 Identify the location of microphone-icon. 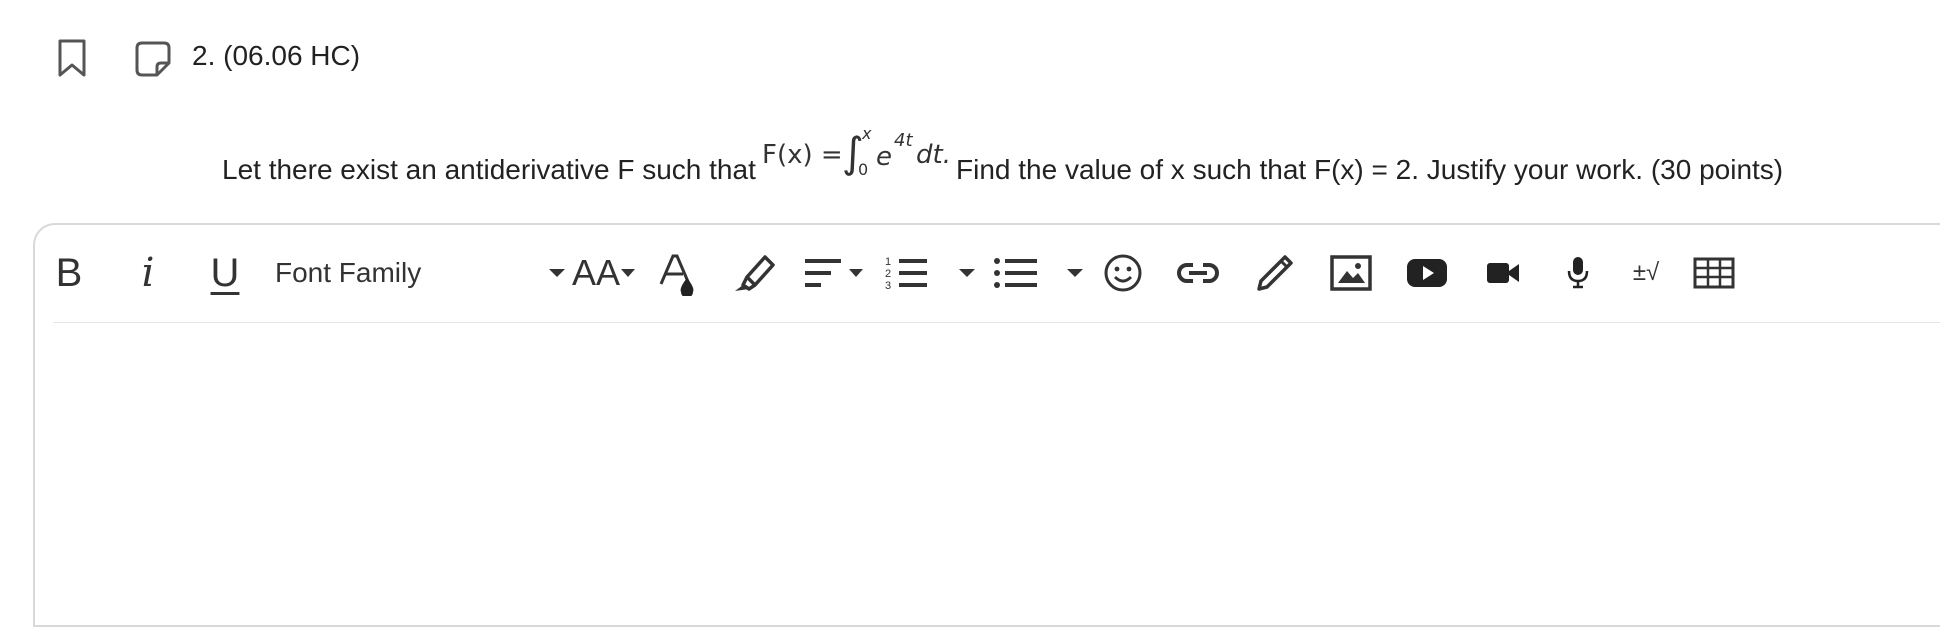
(1578, 273).